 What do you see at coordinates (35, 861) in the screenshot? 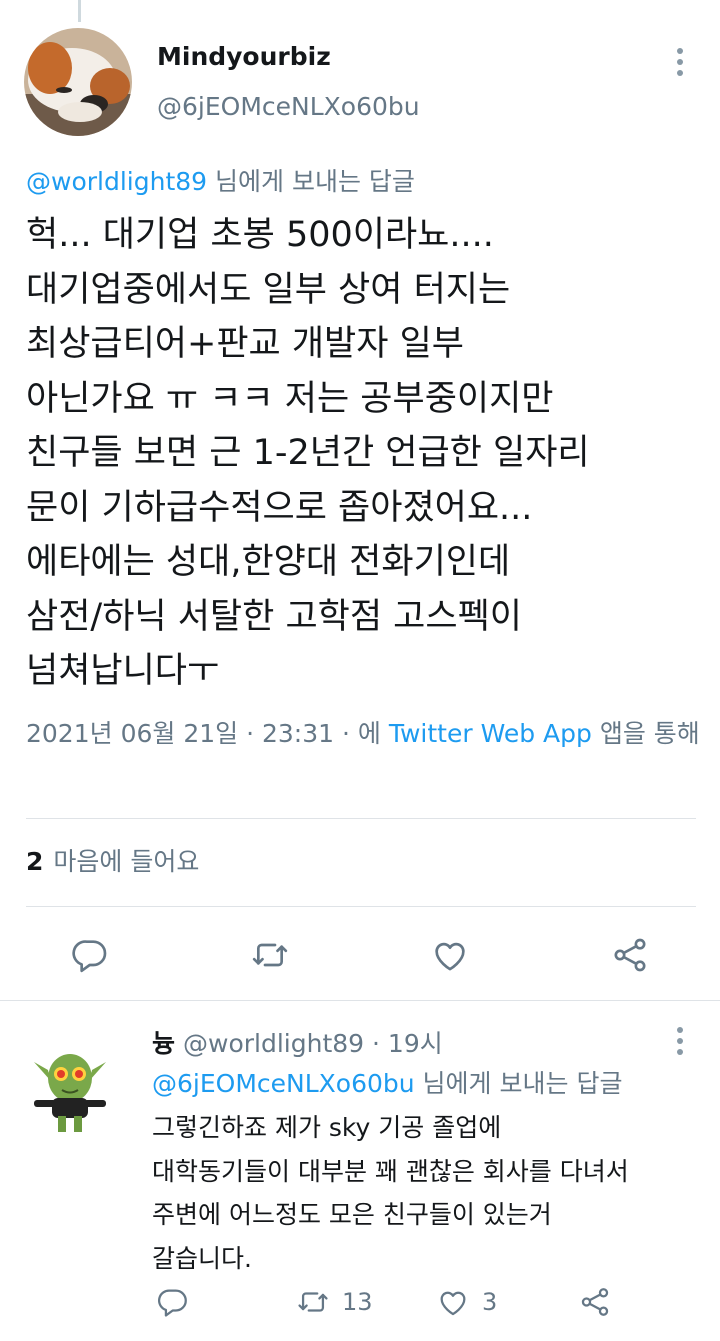
I see `likes-count: 2` at bounding box center [35, 861].